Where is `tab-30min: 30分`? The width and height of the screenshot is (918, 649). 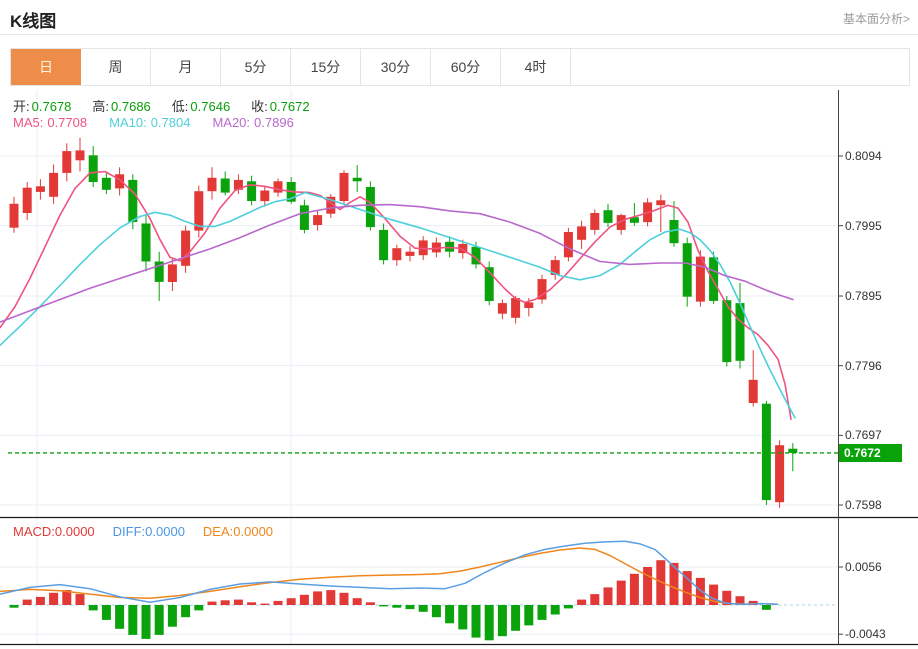
tab-30min: 30分 is located at coordinates (396, 67).